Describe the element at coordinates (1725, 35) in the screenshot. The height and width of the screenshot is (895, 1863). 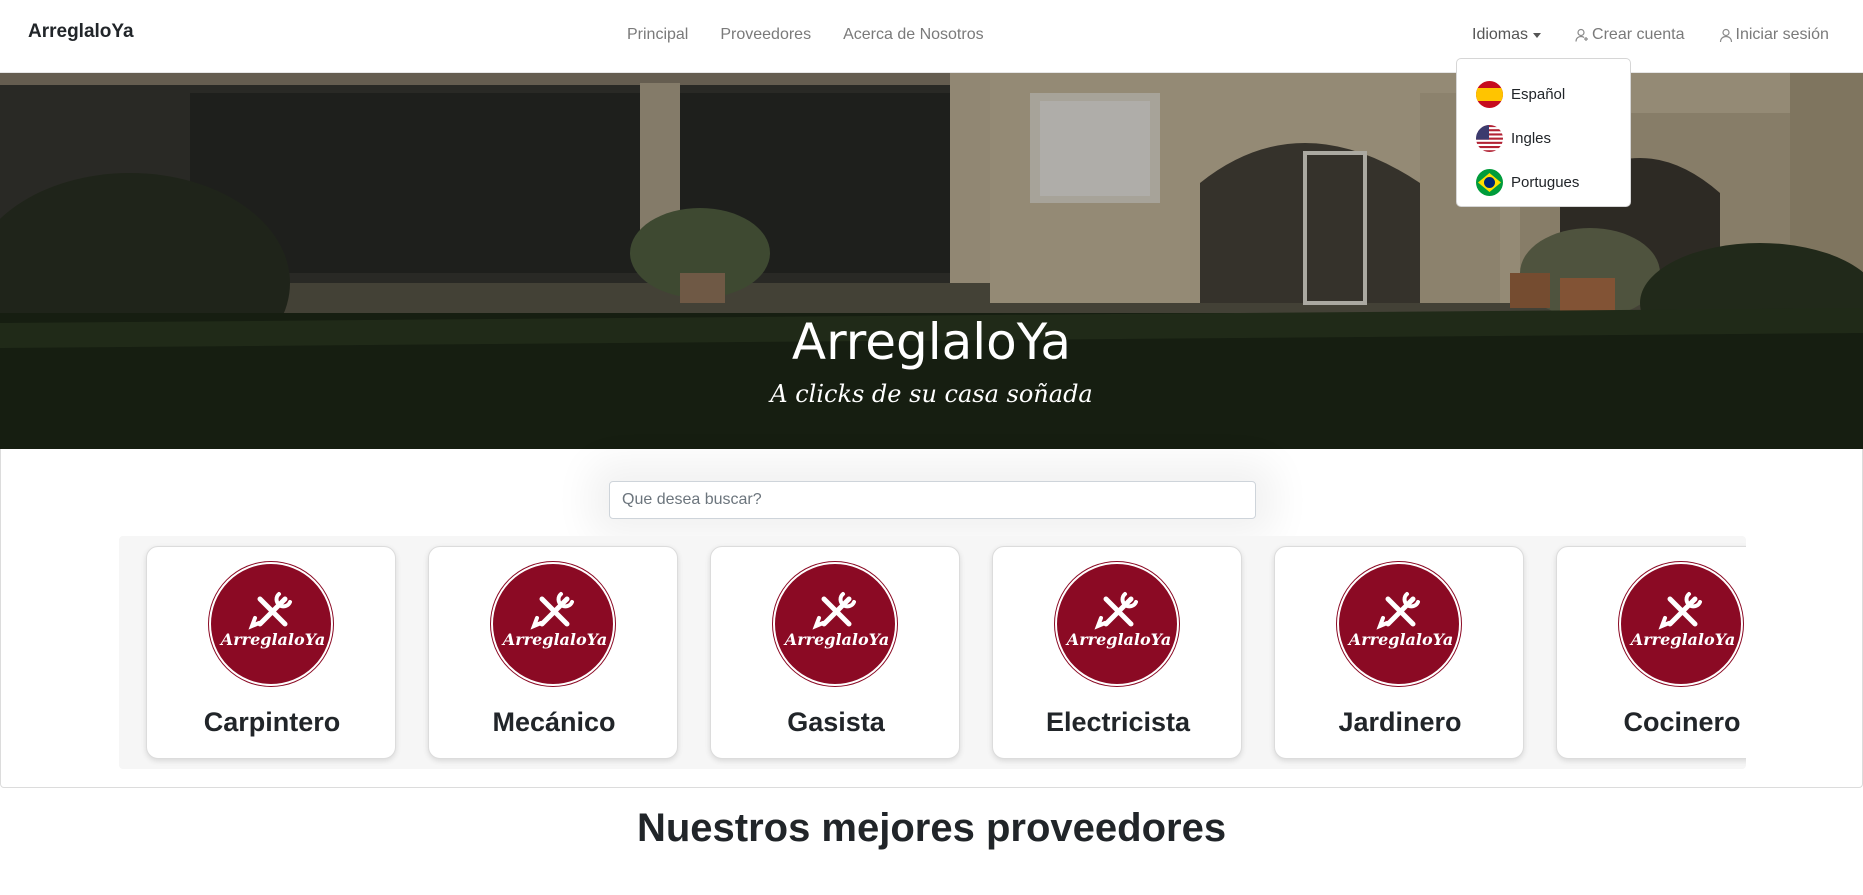
I see `user-icon` at that location.